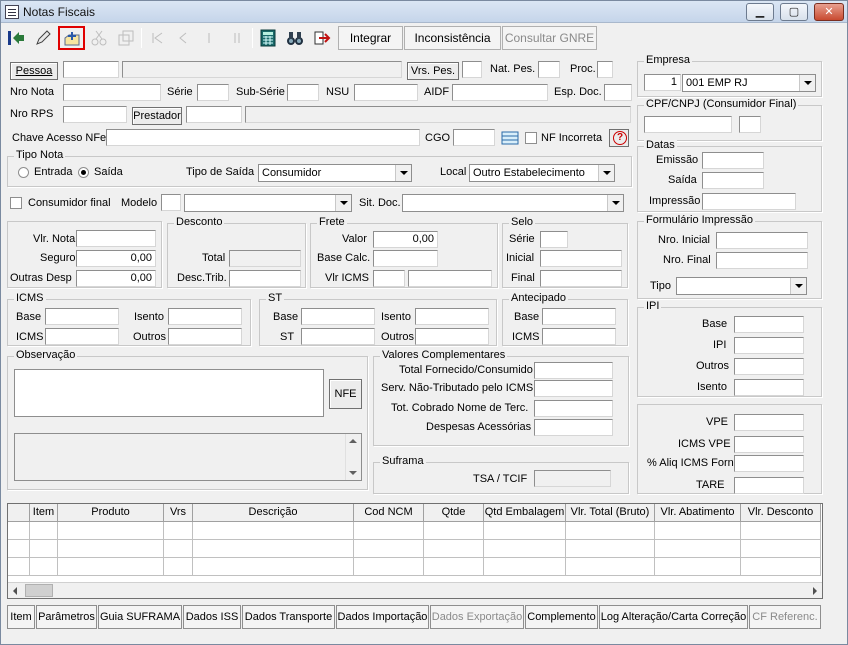 The height and width of the screenshot is (645, 848). Describe the element at coordinates (769, 485) in the screenshot. I see `tare-input` at that location.